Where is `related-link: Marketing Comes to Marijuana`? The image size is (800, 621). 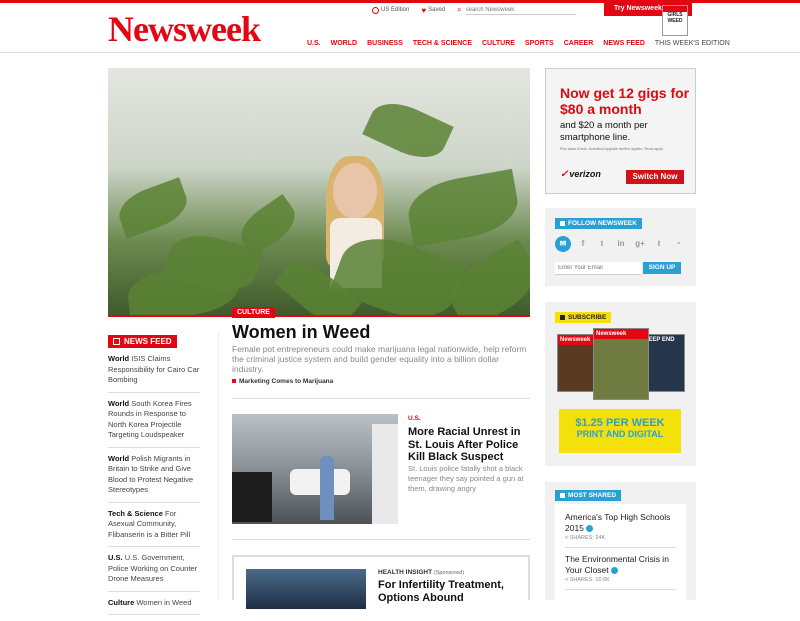 related-link: Marketing Comes to Marijuana is located at coordinates (282, 381).